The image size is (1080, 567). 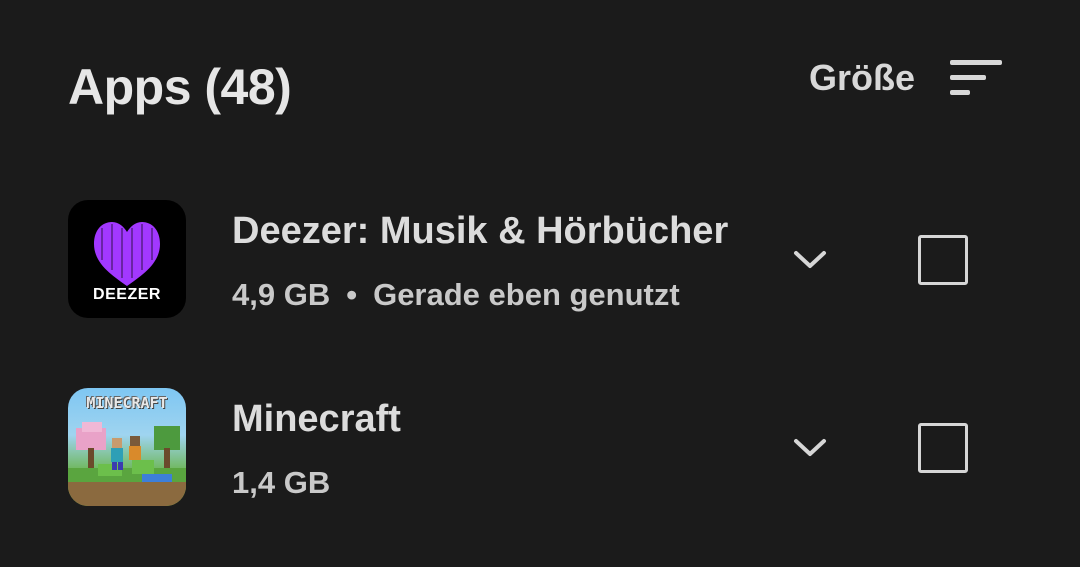 What do you see at coordinates (127, 403) in the screenshot?
I see `minecraft-logo-text: MINECRAFT` at bounding box center [127, 403].